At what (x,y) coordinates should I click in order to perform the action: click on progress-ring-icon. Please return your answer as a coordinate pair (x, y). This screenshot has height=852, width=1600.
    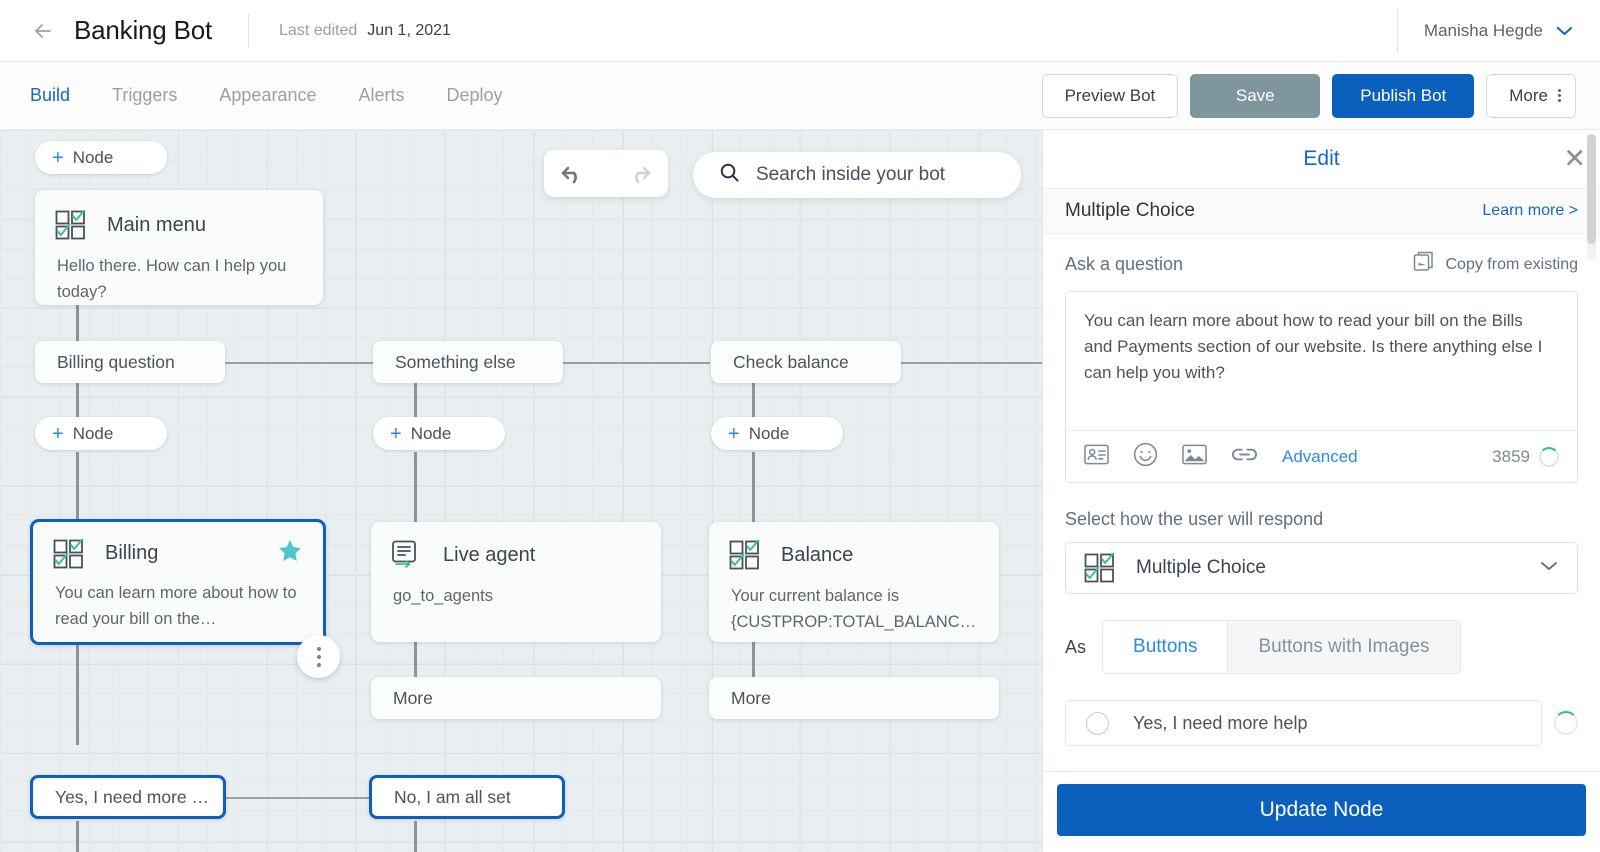
    Looking at the image, I should click on (1566, 723).